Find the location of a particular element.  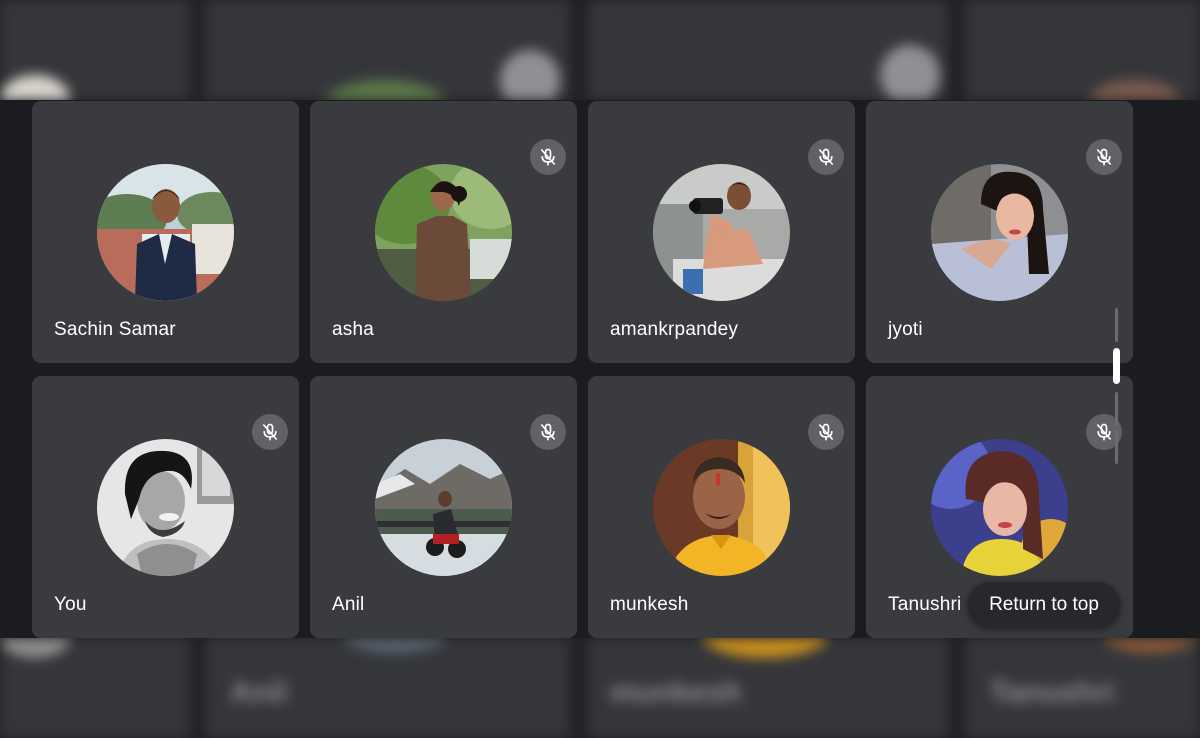

participant-tile: munkesh is located at coordinates (721, 507).